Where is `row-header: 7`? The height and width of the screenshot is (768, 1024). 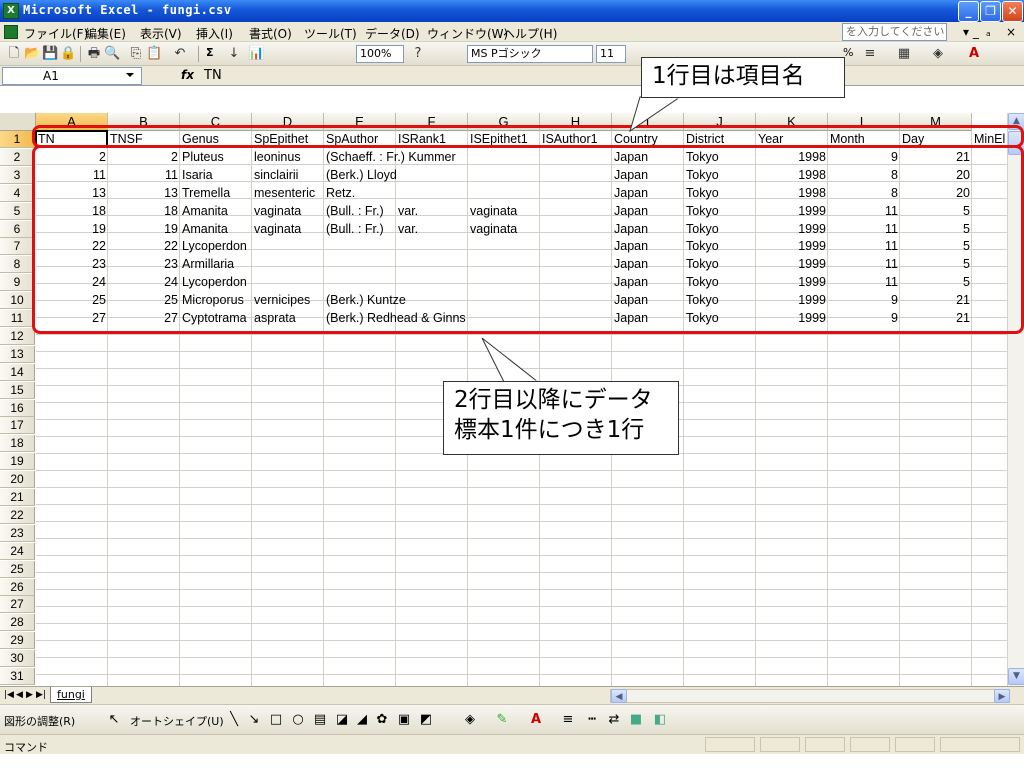 row-header: 7 is located at coordinates (17, 247).